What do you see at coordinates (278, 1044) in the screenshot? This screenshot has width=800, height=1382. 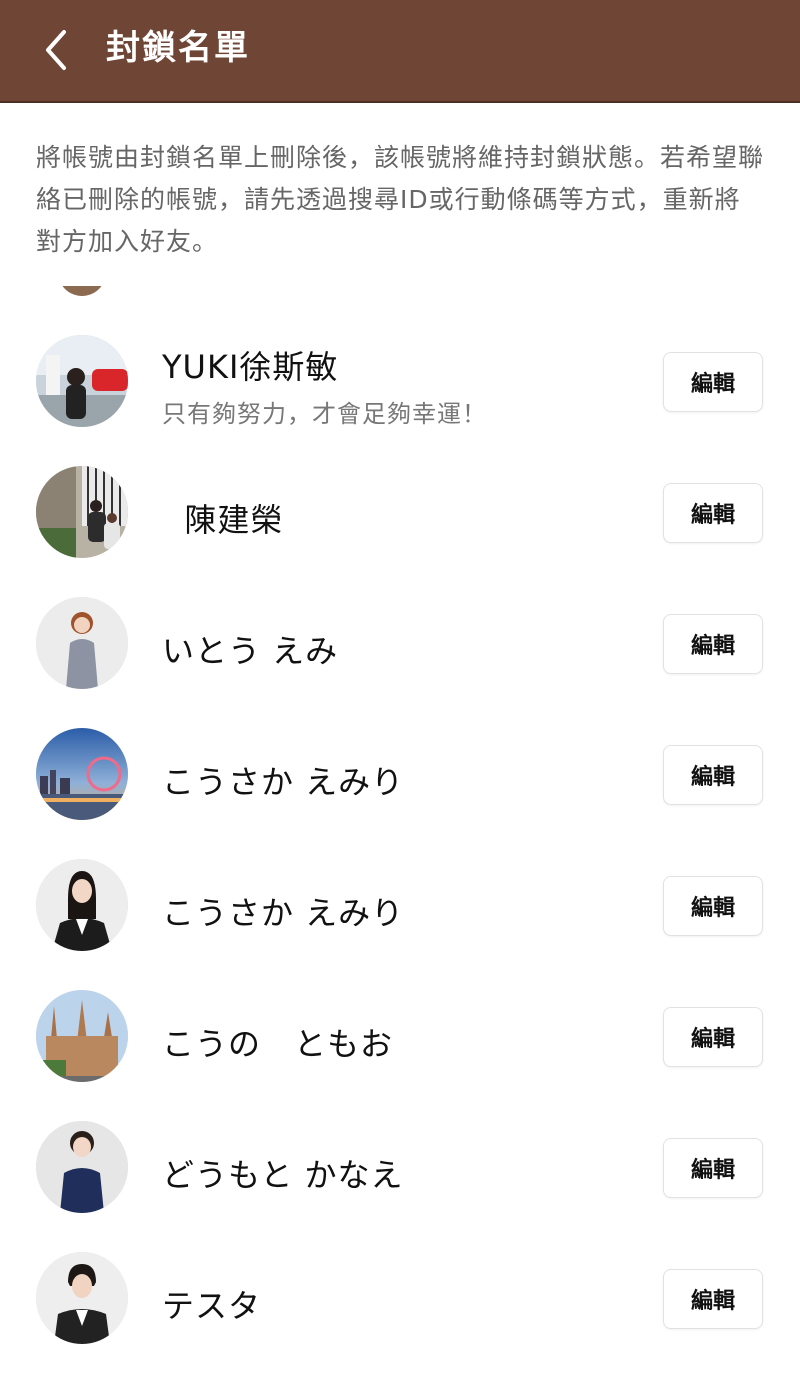 I see `contact-name: こうの ともお` at bounding box center [278, 1044].